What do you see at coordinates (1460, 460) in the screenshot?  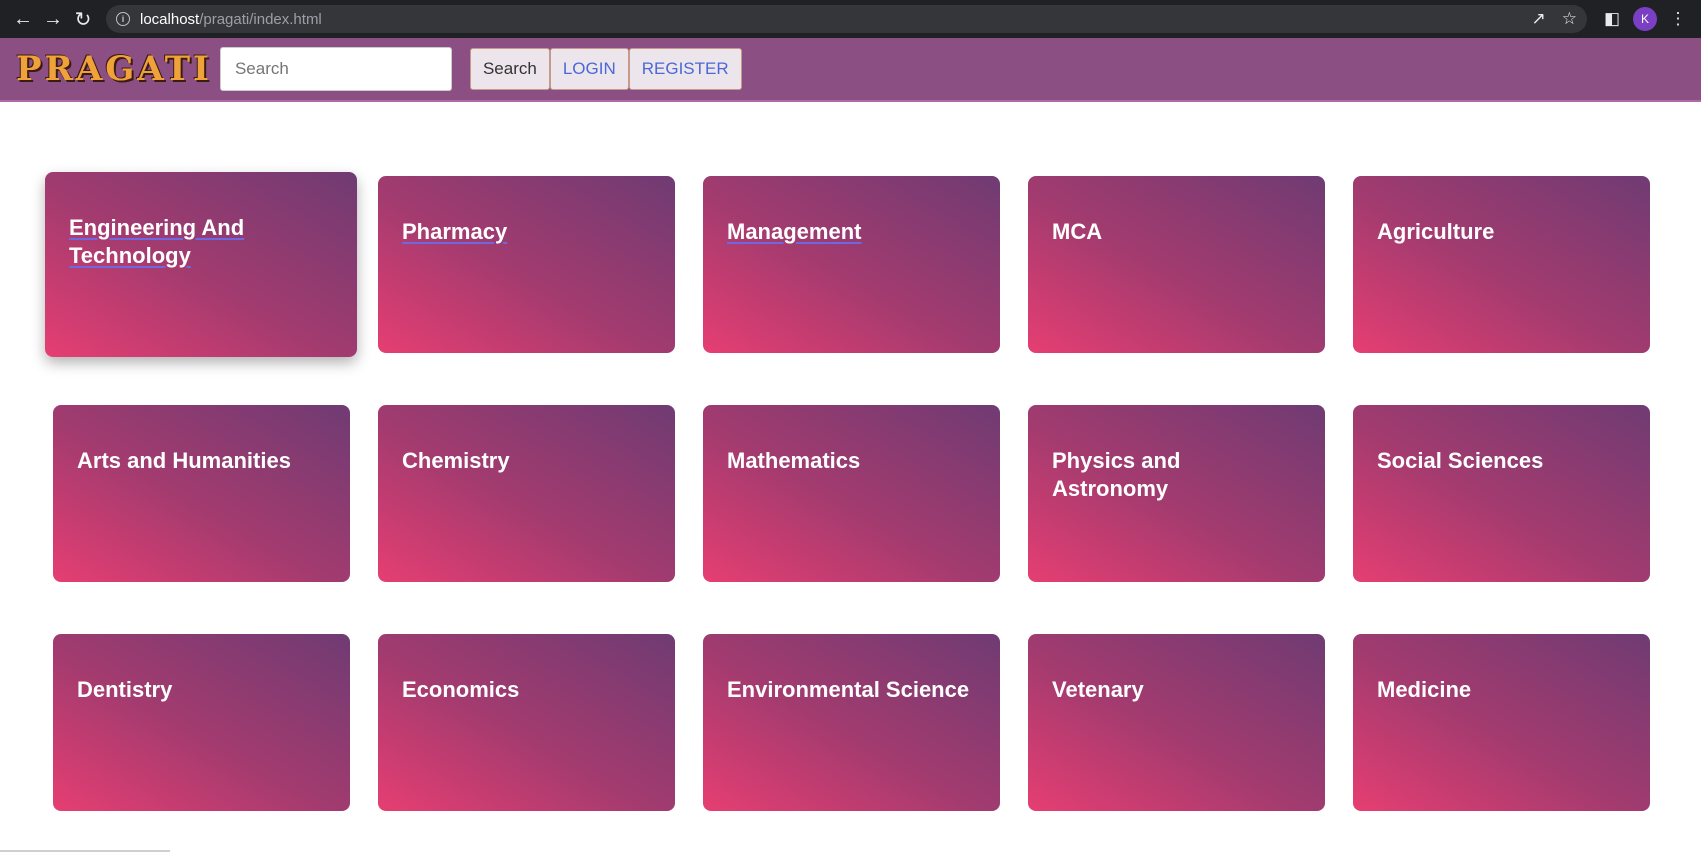 I see `card-label: Social Sciences` at bounding box center [1460, 460].